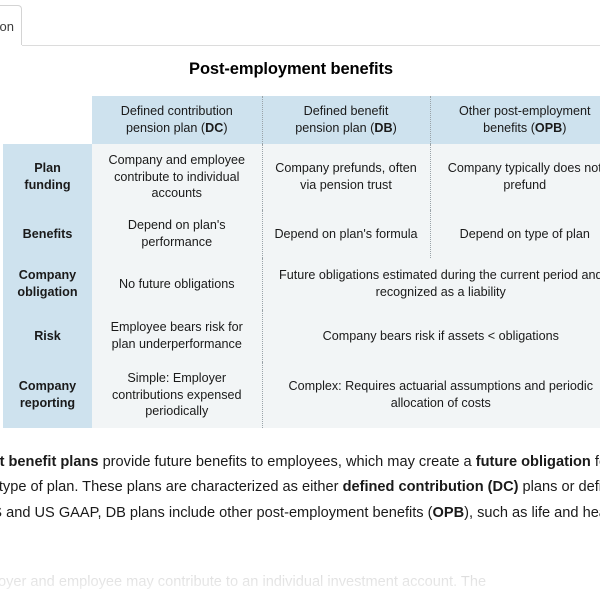 The image size is (600, 600). I want to click on cell-company-obligation-dc: No future obligations, so click(177, 284).